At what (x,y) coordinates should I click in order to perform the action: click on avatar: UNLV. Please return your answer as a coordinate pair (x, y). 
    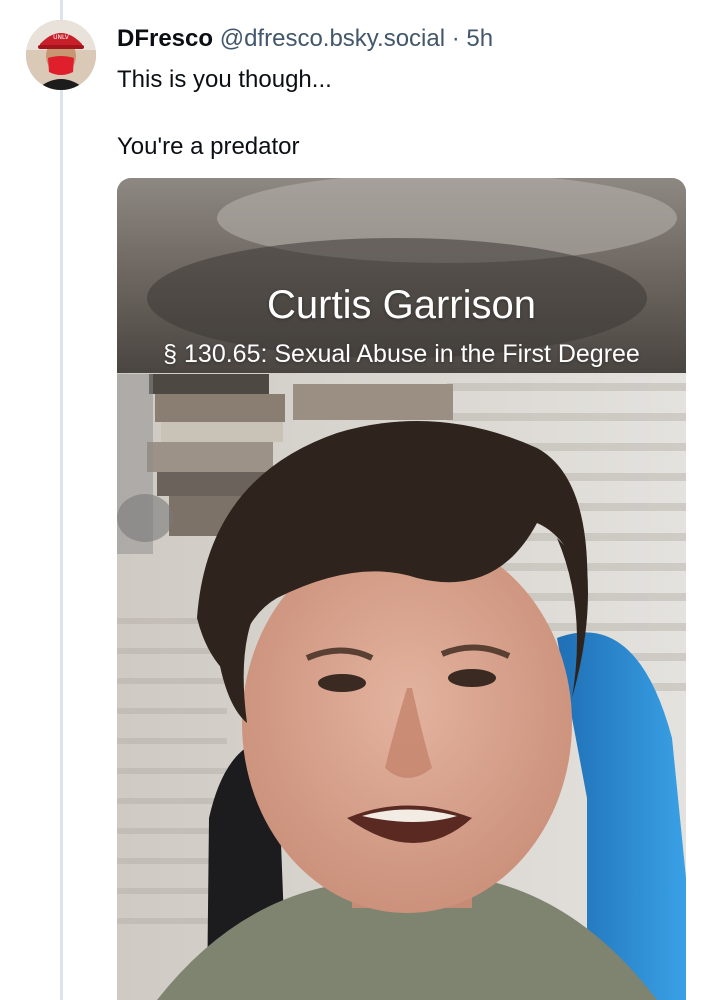
    Looking at the image, I should click on (61, 55).